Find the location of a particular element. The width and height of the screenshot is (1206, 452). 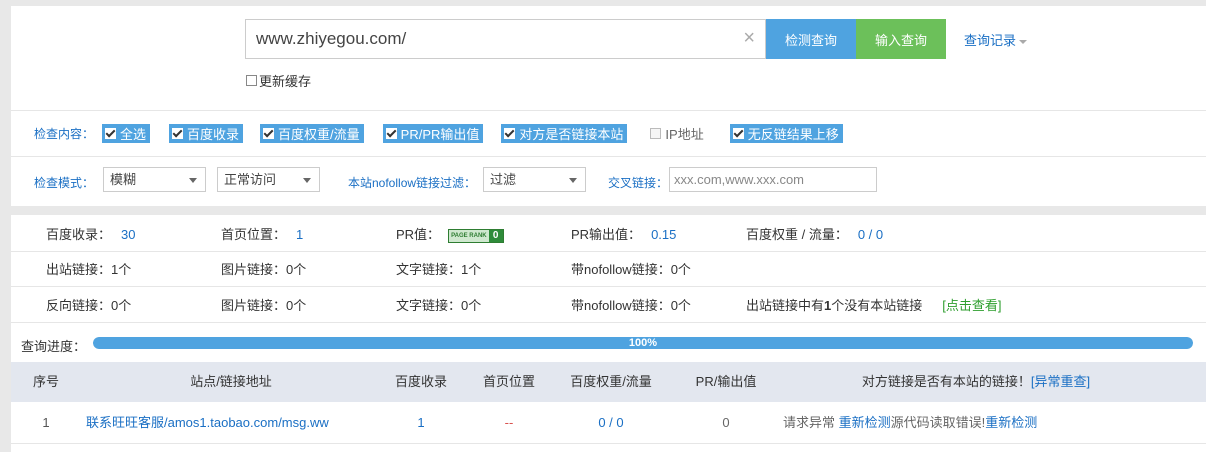

col-linkback-label: 对方链接是否有本站的链接！ is located at coordinates (946, 381).